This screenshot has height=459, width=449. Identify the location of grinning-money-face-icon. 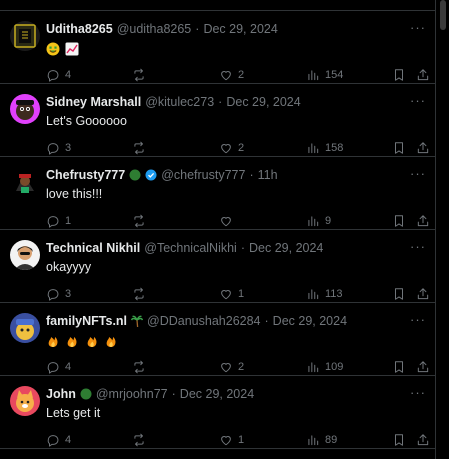
(53, 49).